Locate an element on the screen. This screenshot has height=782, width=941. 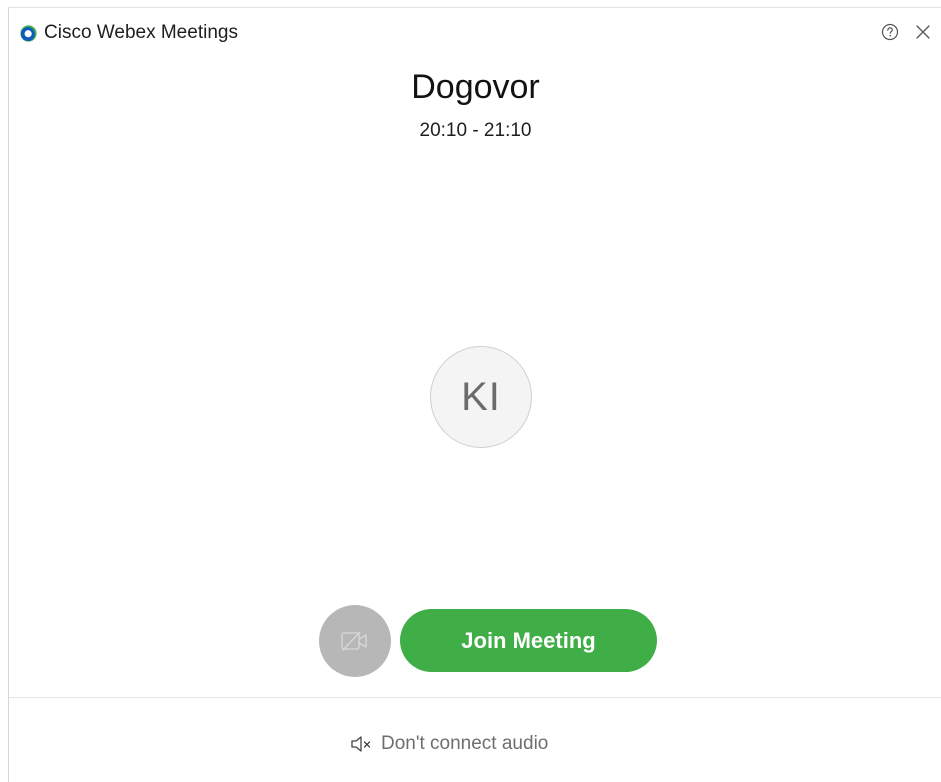
speaker-muted-icon is located at coordinates (361, 744).